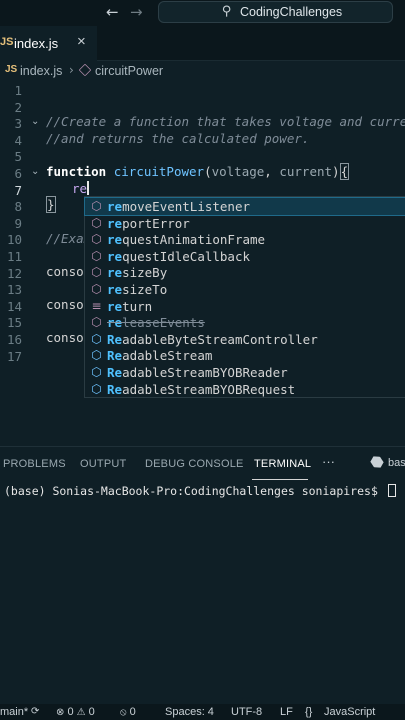 The height and width of the screenshot is (720, 405). What do you see at coordinates (238, 171) in the screenshot?
I see `param-voltage: voltage` at bounding box center [238, 171].